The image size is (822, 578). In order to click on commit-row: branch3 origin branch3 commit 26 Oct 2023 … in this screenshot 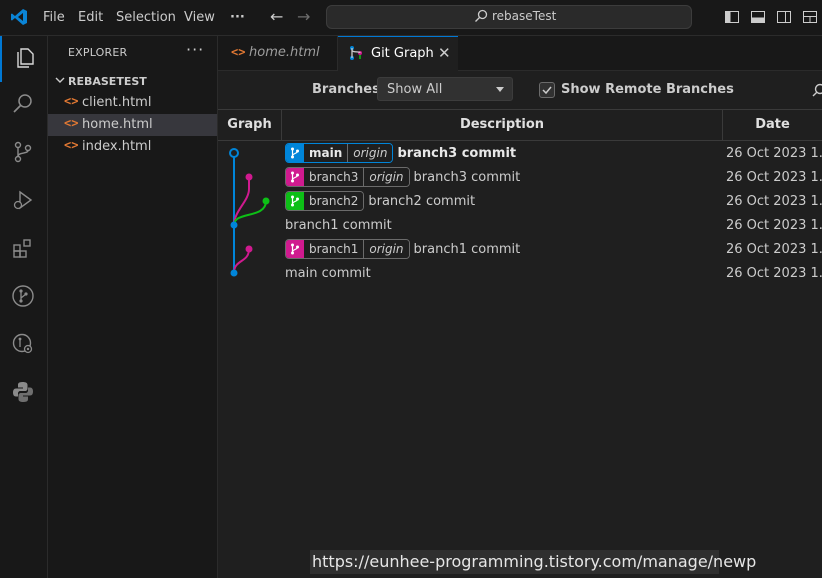, I will do `click(520, 178)`.